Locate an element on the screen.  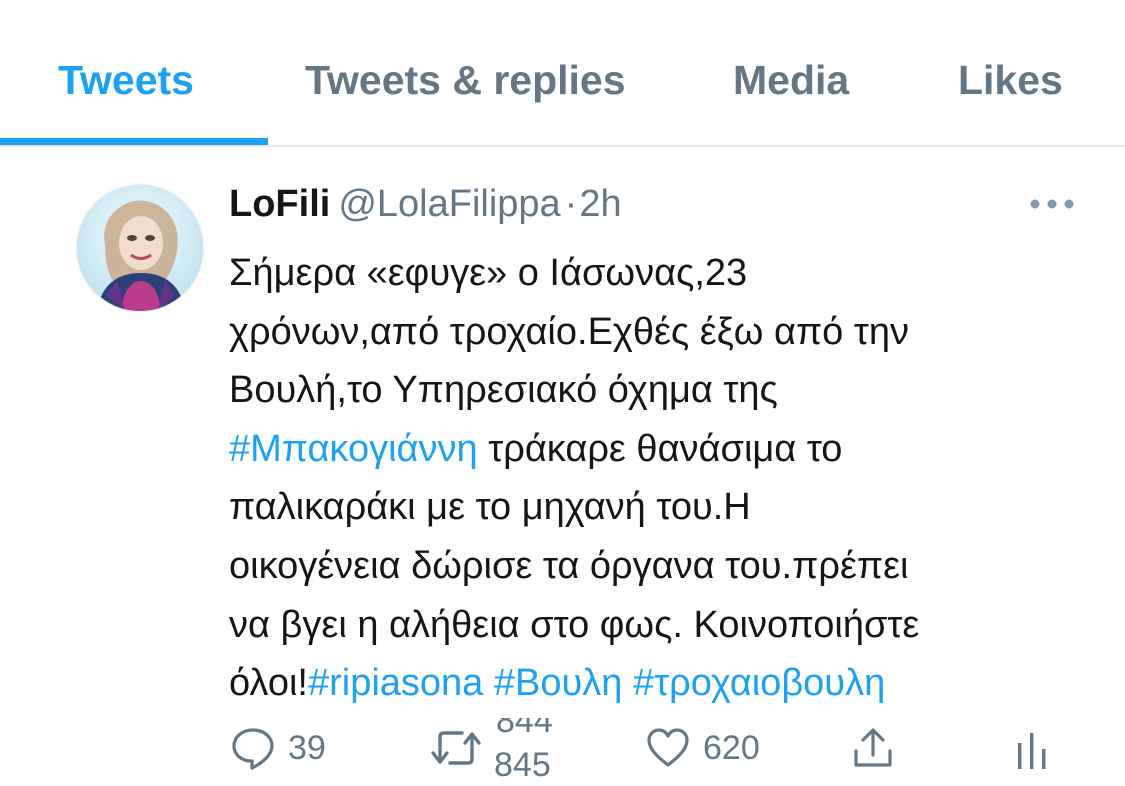
retweet-count: 845 is located at coordinates (522, 762).